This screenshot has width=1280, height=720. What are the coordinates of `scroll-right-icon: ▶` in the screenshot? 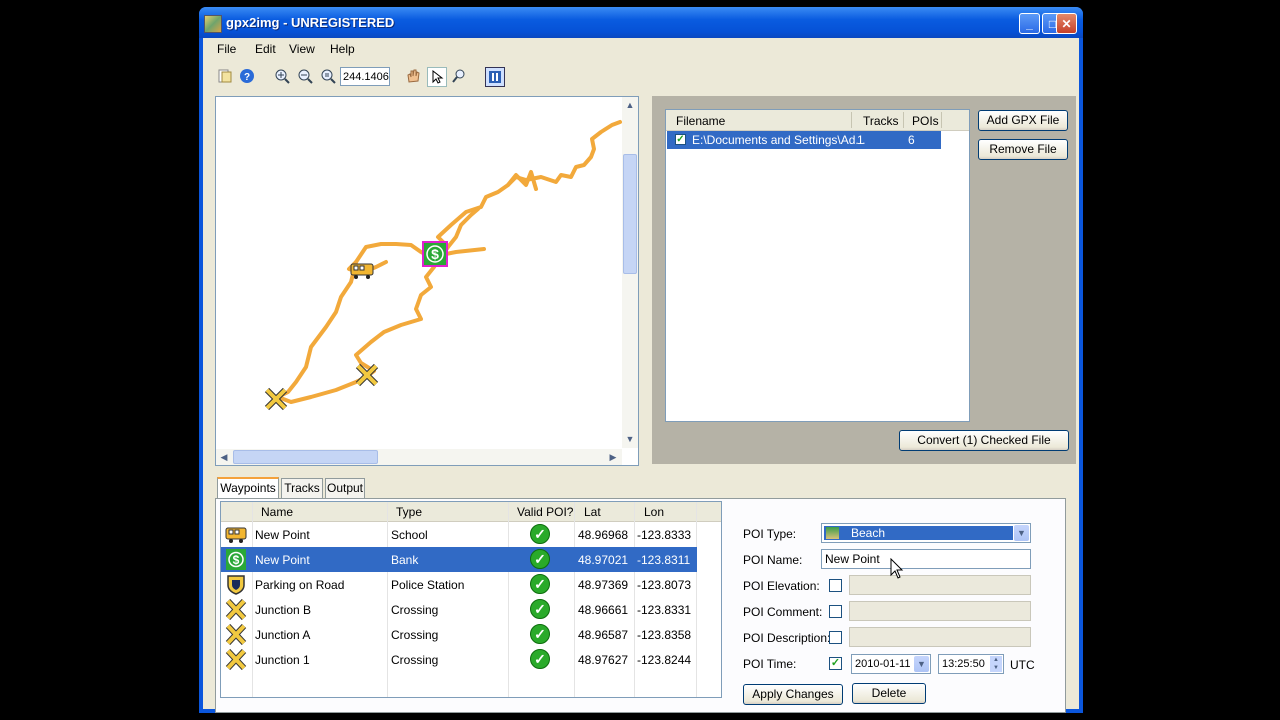 It's located at (613, 457).